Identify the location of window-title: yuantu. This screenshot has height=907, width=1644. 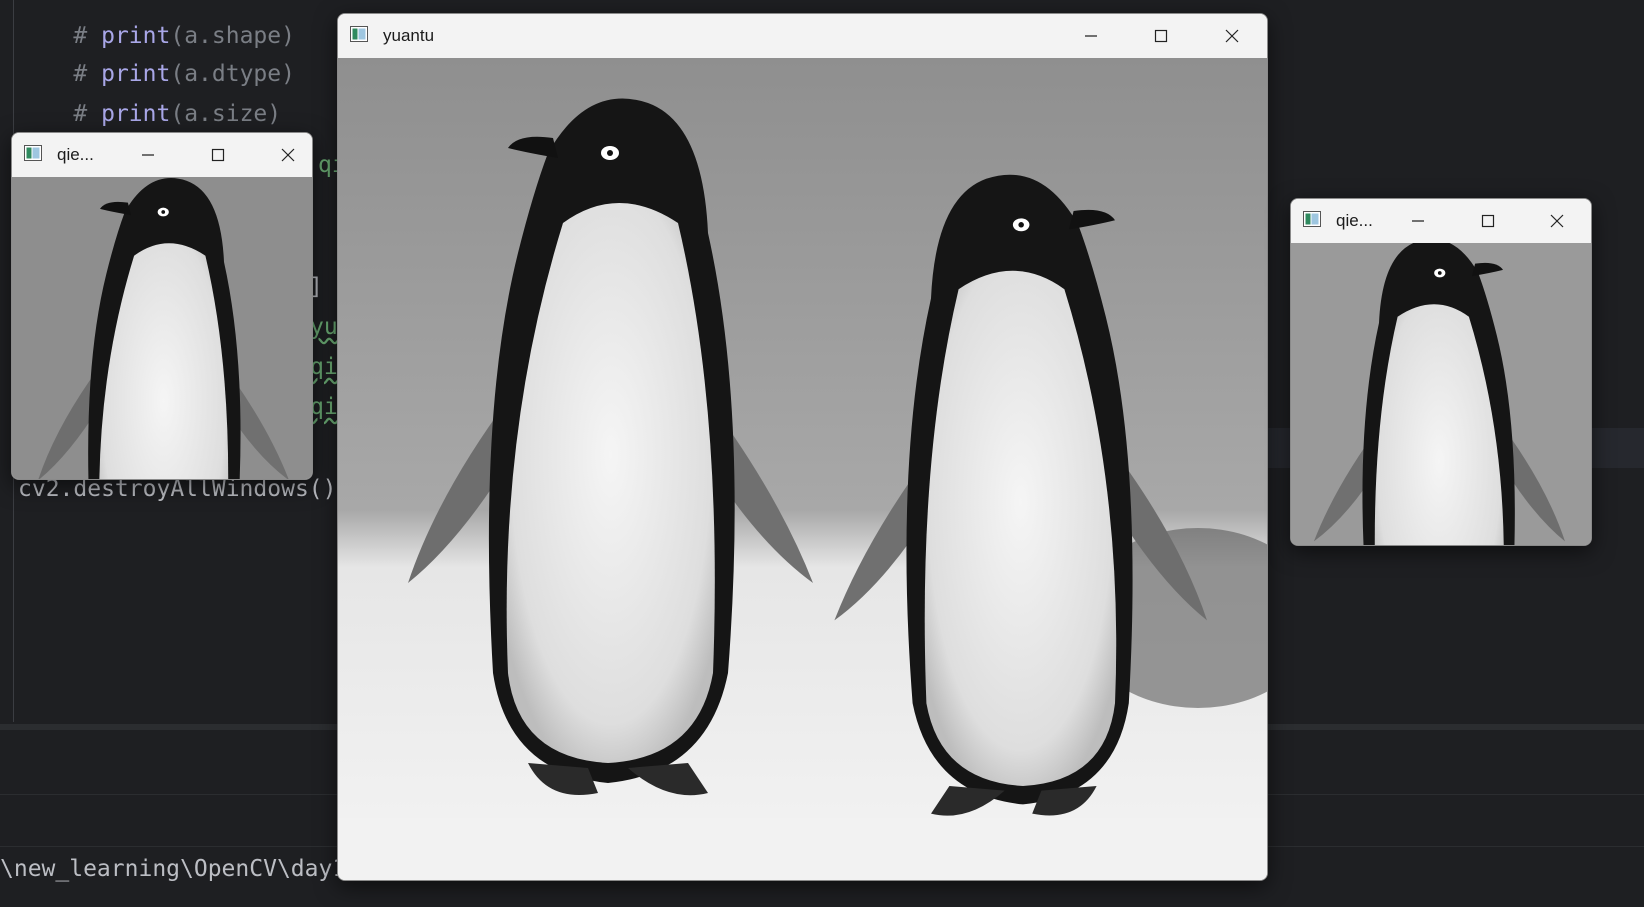
(409, 35).